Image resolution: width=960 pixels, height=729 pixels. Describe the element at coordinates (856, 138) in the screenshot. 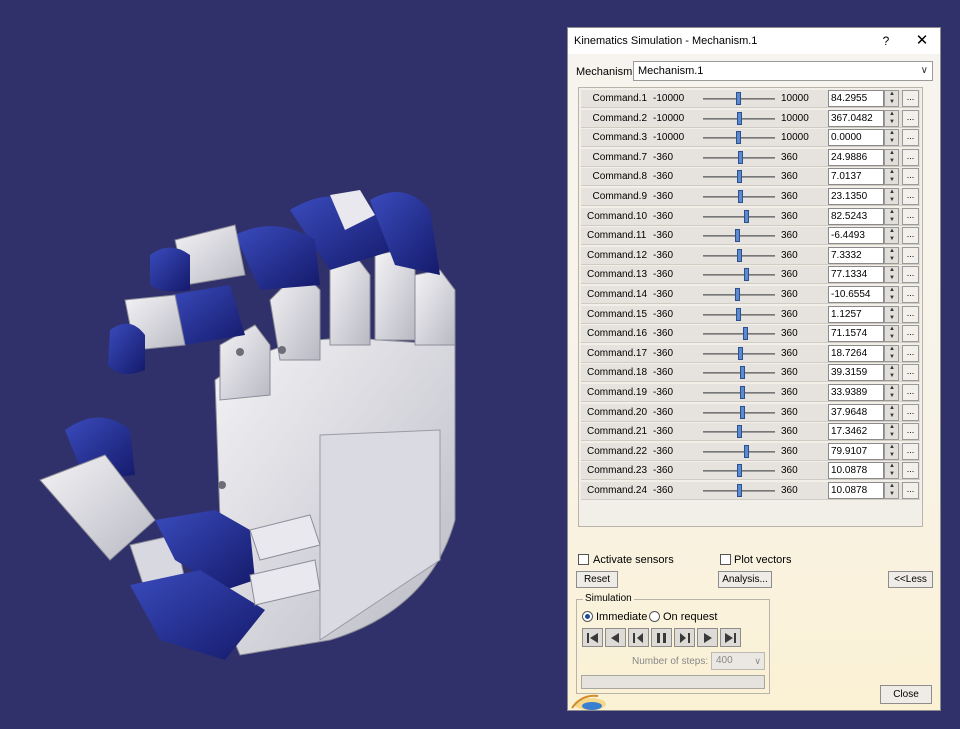

I see `command-value-field: 0.0000` at that location.